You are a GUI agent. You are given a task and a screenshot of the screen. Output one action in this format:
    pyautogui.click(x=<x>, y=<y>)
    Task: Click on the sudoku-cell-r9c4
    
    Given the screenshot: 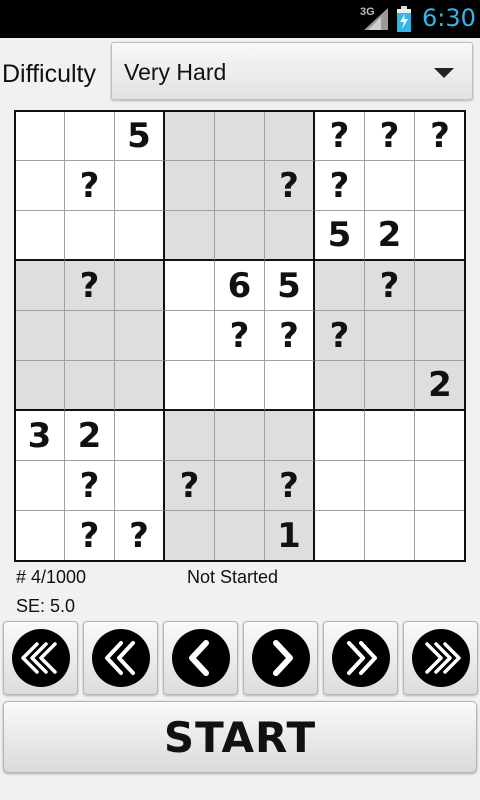 What is the action you would take?
    pyautogui.click(x=190, y=536)
    